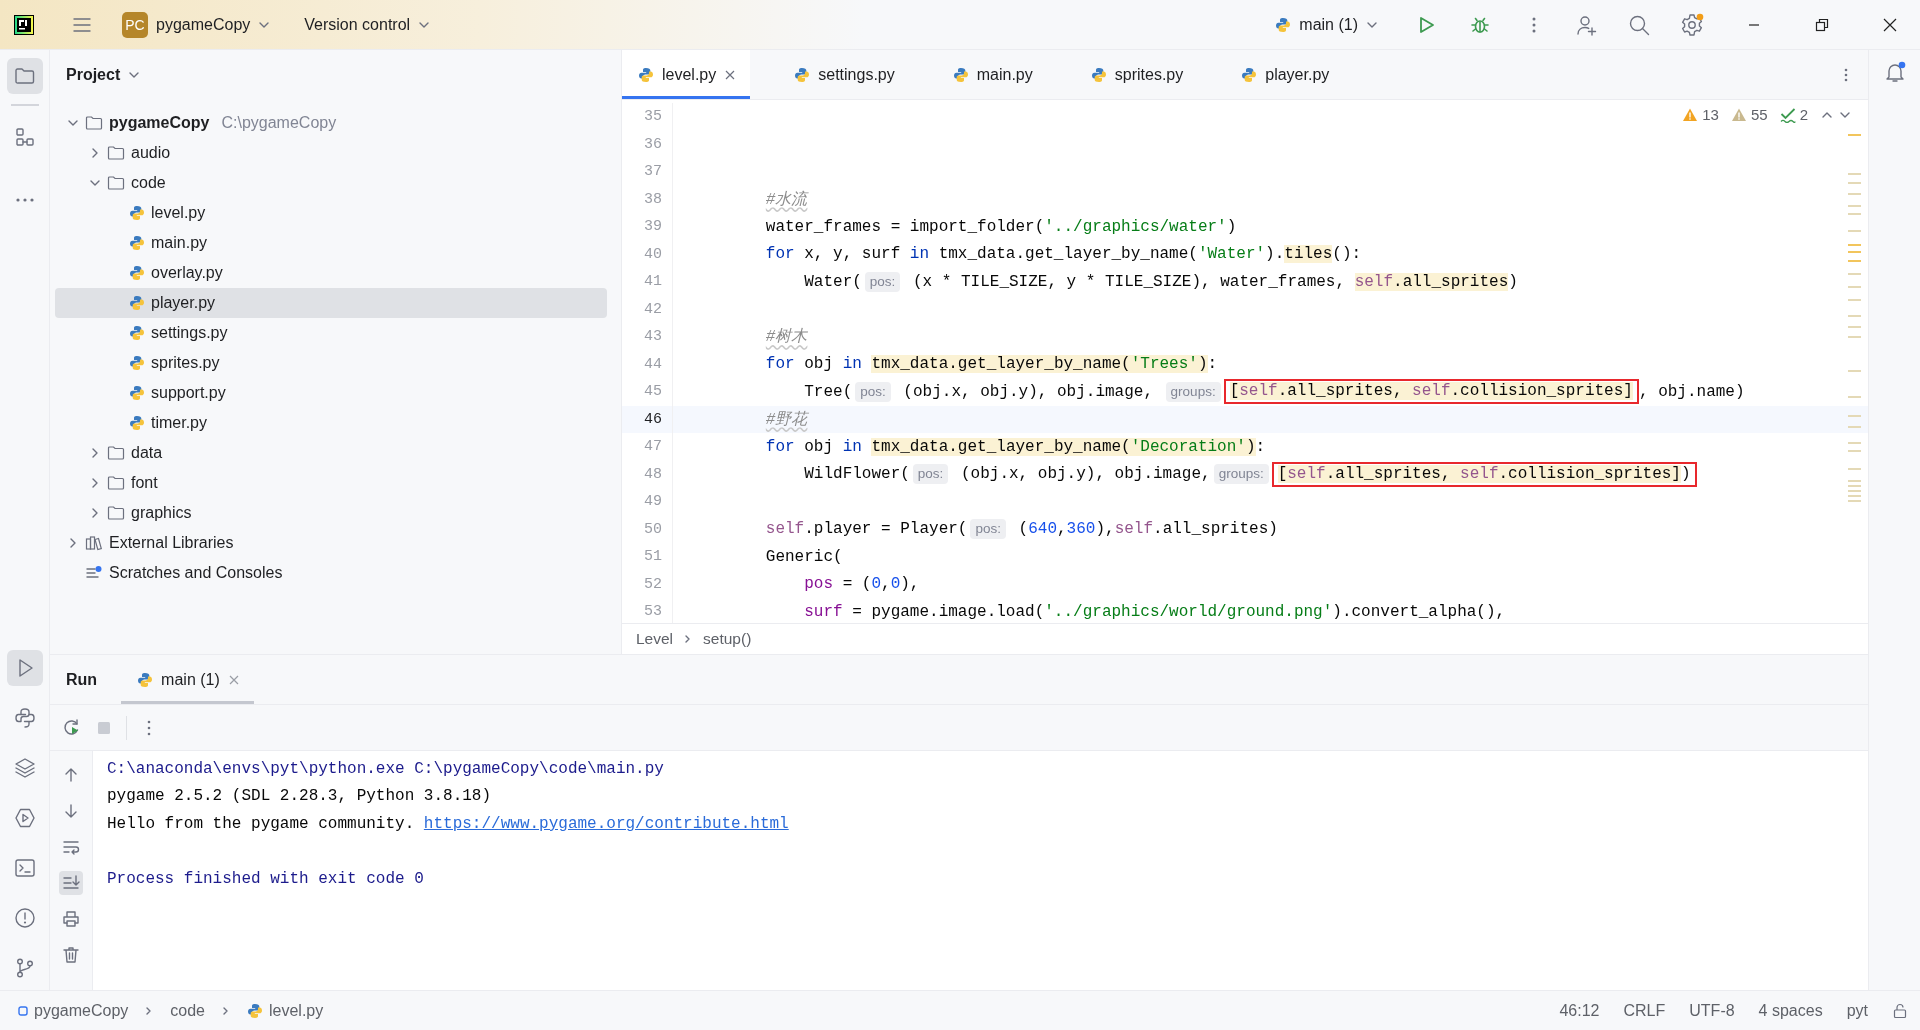 The image size is (1920, 1030). What do you see at coordinates (331, 183) in the screenshot?
I see `tree-item: code` at bounding box center [331, 183].